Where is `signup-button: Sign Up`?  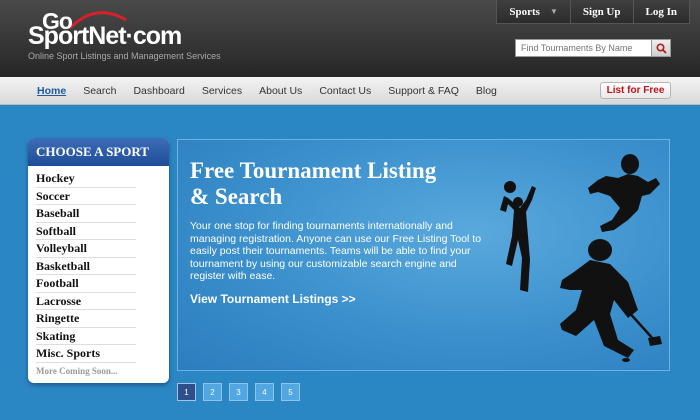
signup-button: Sign Up is located at coordinates (602, 12).